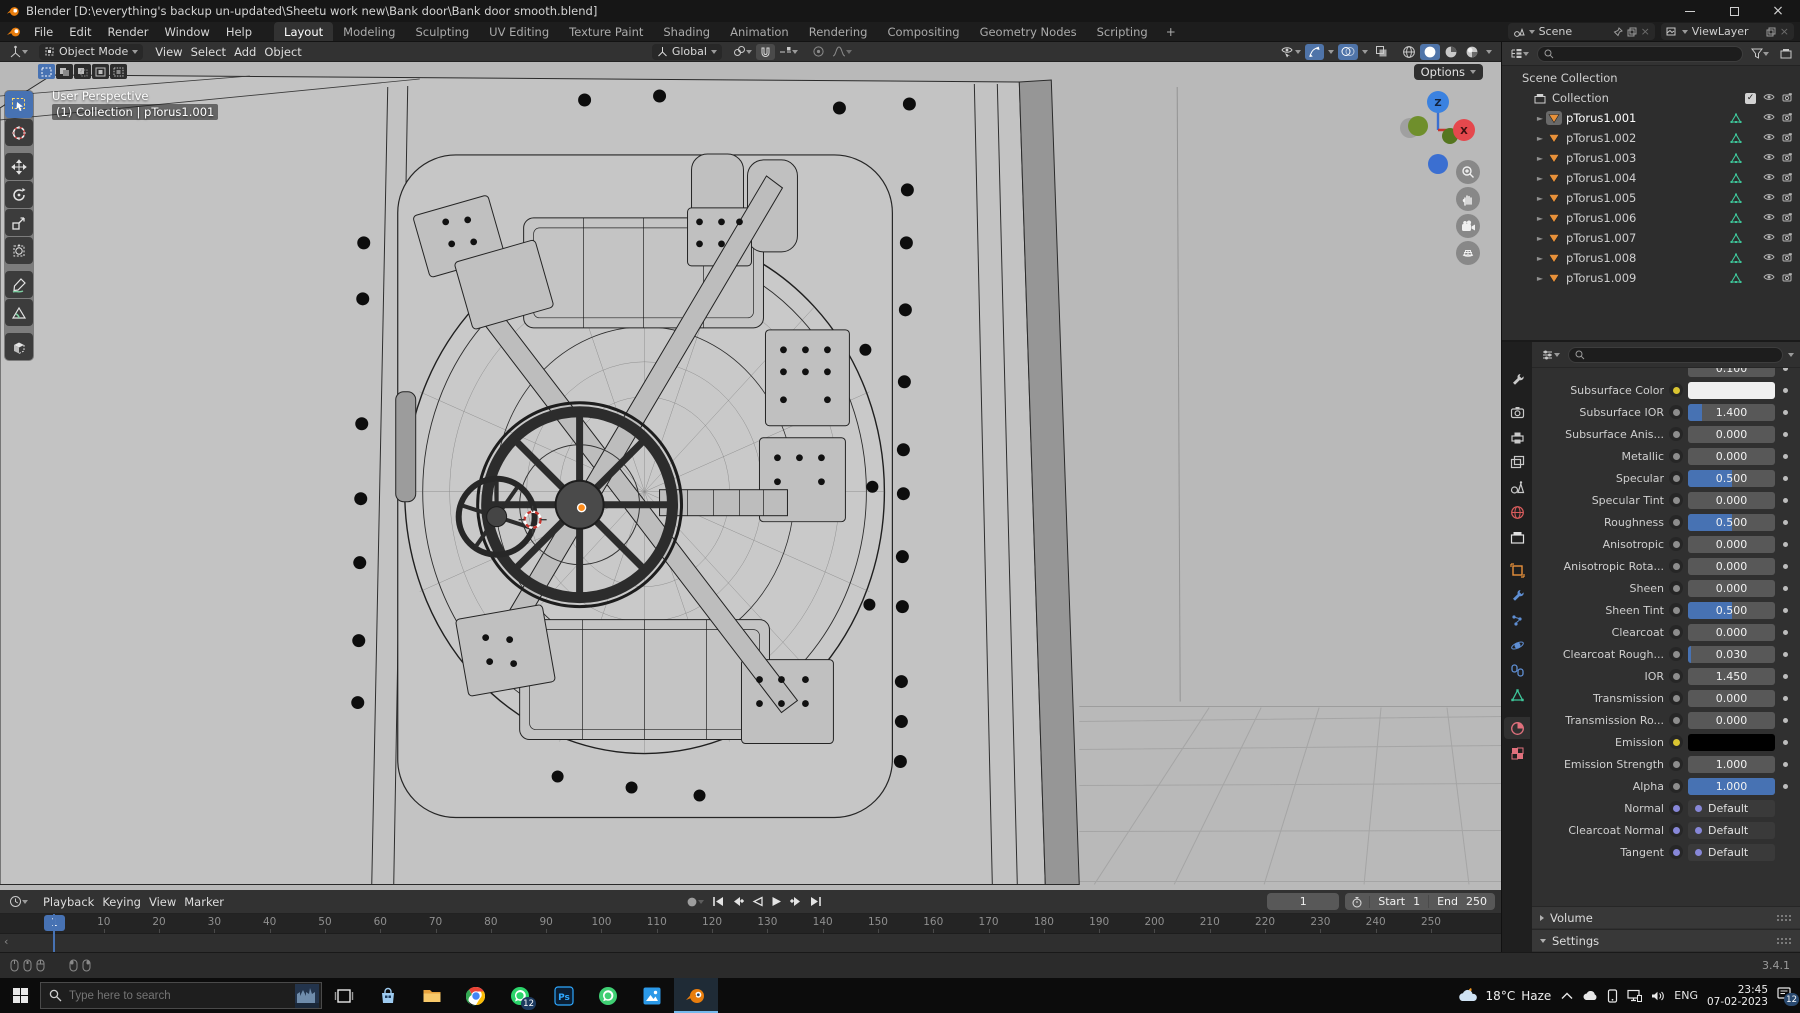  I want to click on outliner-item-ptorus1.005: ► pTorus1.005, so click(1651, 198).